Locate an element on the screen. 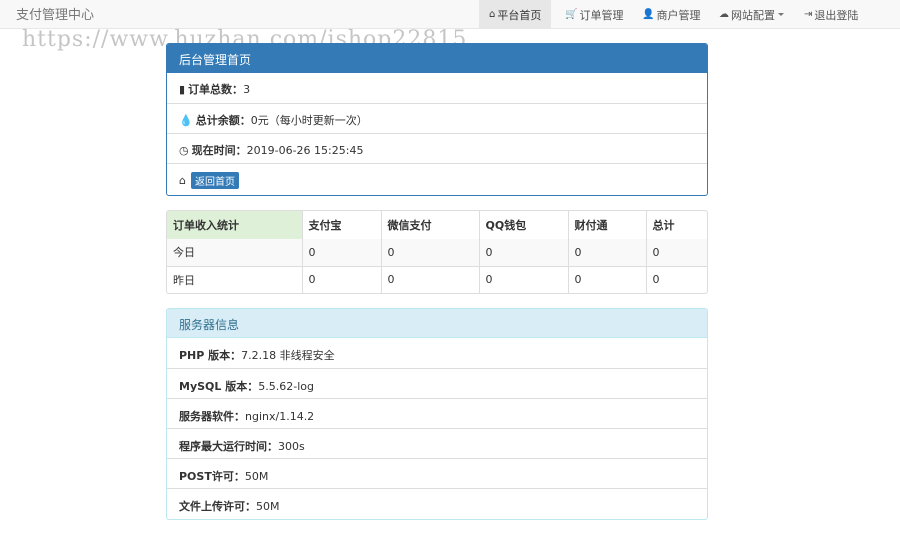  info-label: MySQL 版本： is located at coordinates (219, 386).